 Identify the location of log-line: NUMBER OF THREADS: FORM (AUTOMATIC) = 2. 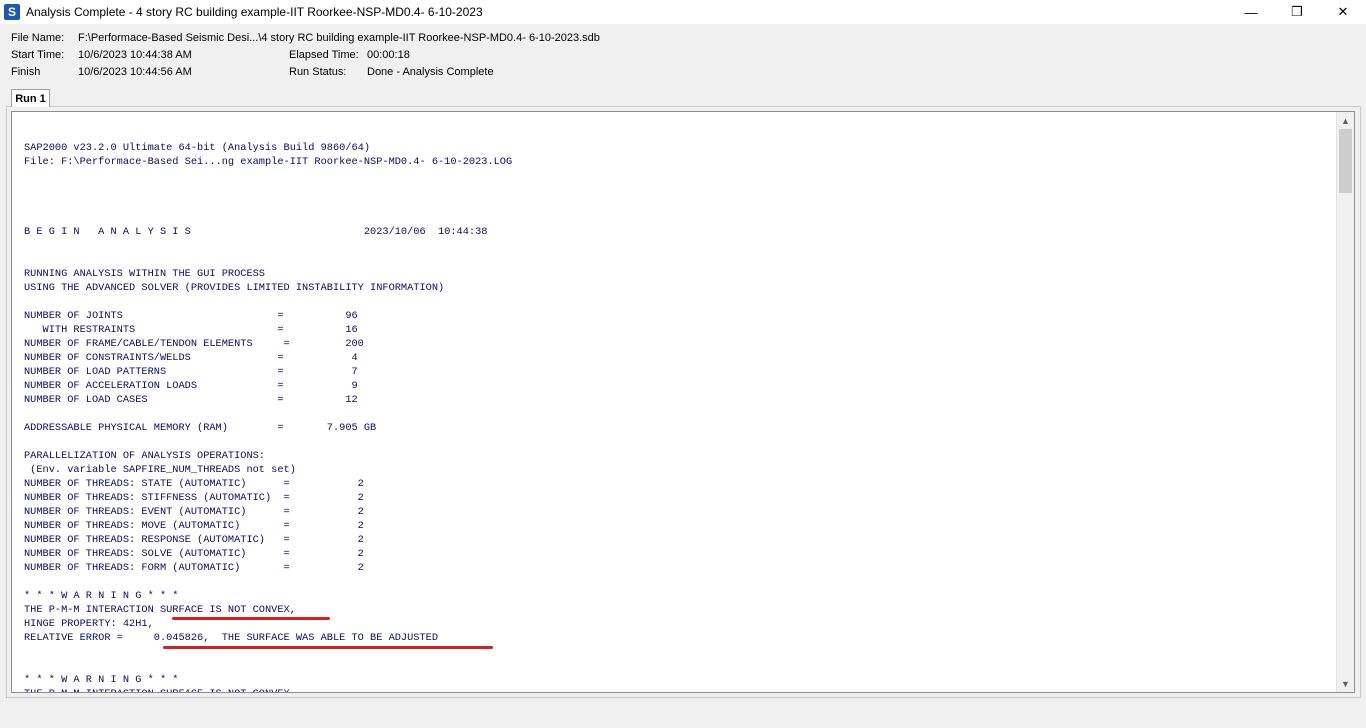
(194, 568).